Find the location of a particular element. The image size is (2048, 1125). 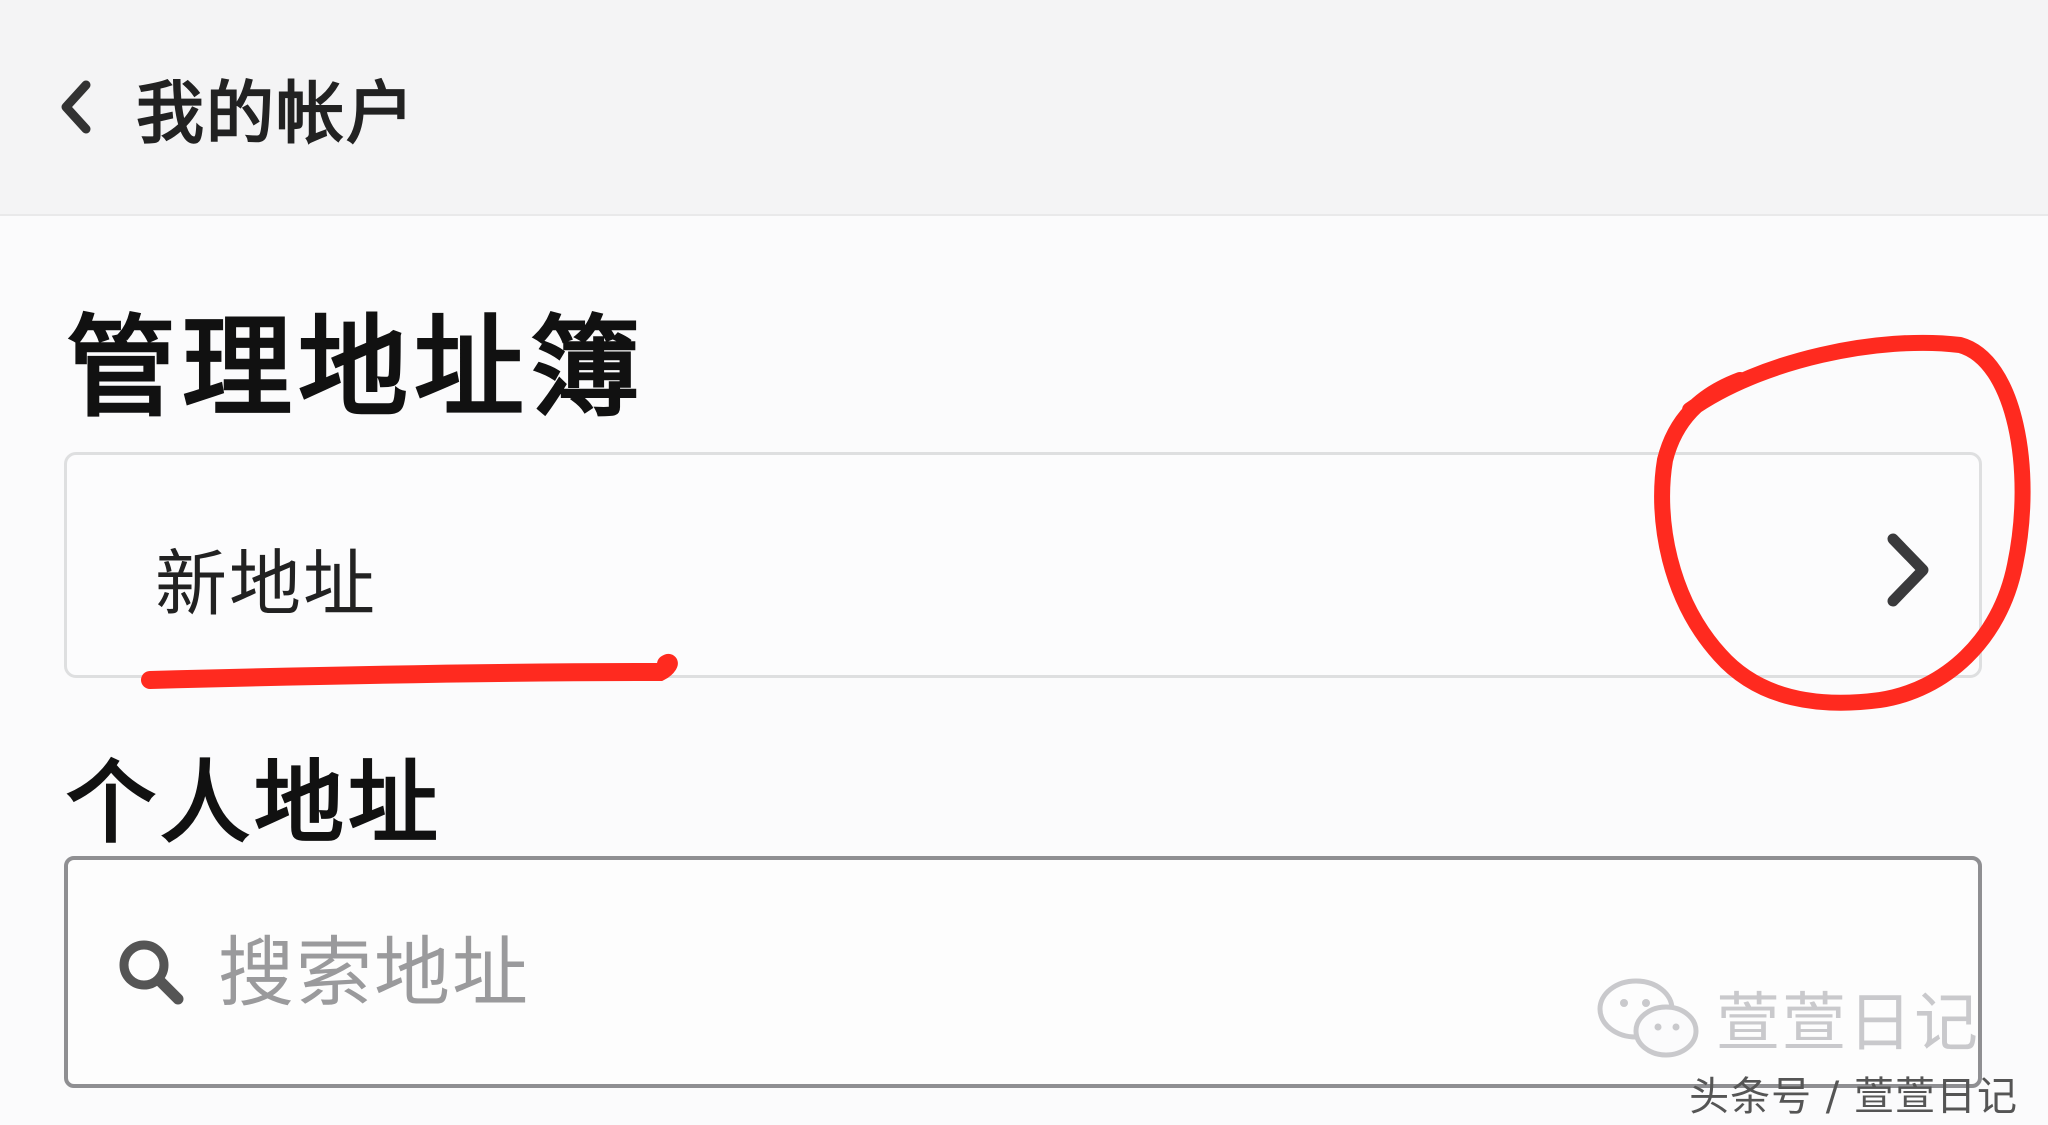

address-search-input is located at coordinates (868, 972).